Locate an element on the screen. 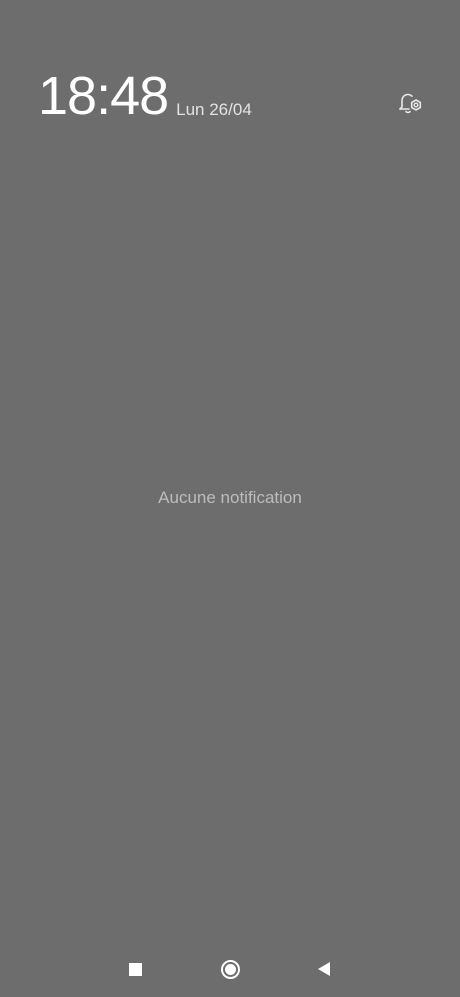 This screenshot has height=997, width=460. notification-settings-button is located at coordinates (410, 106).